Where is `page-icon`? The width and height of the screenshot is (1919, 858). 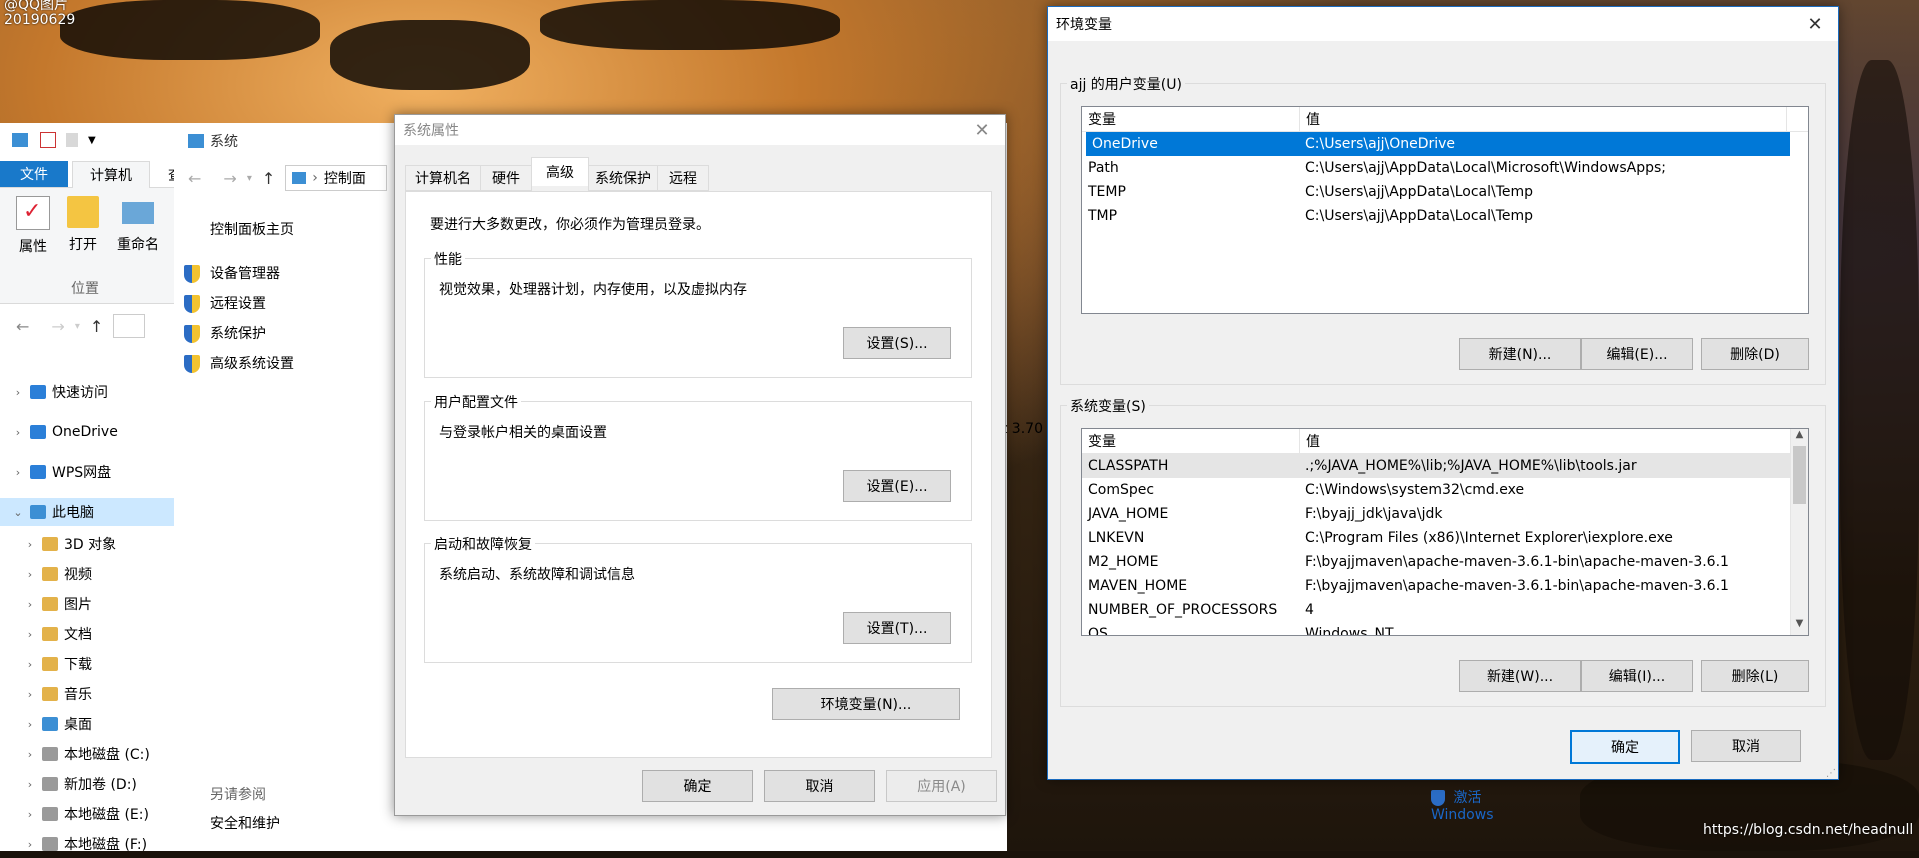 page-icon is located at coordinates (72, 140).